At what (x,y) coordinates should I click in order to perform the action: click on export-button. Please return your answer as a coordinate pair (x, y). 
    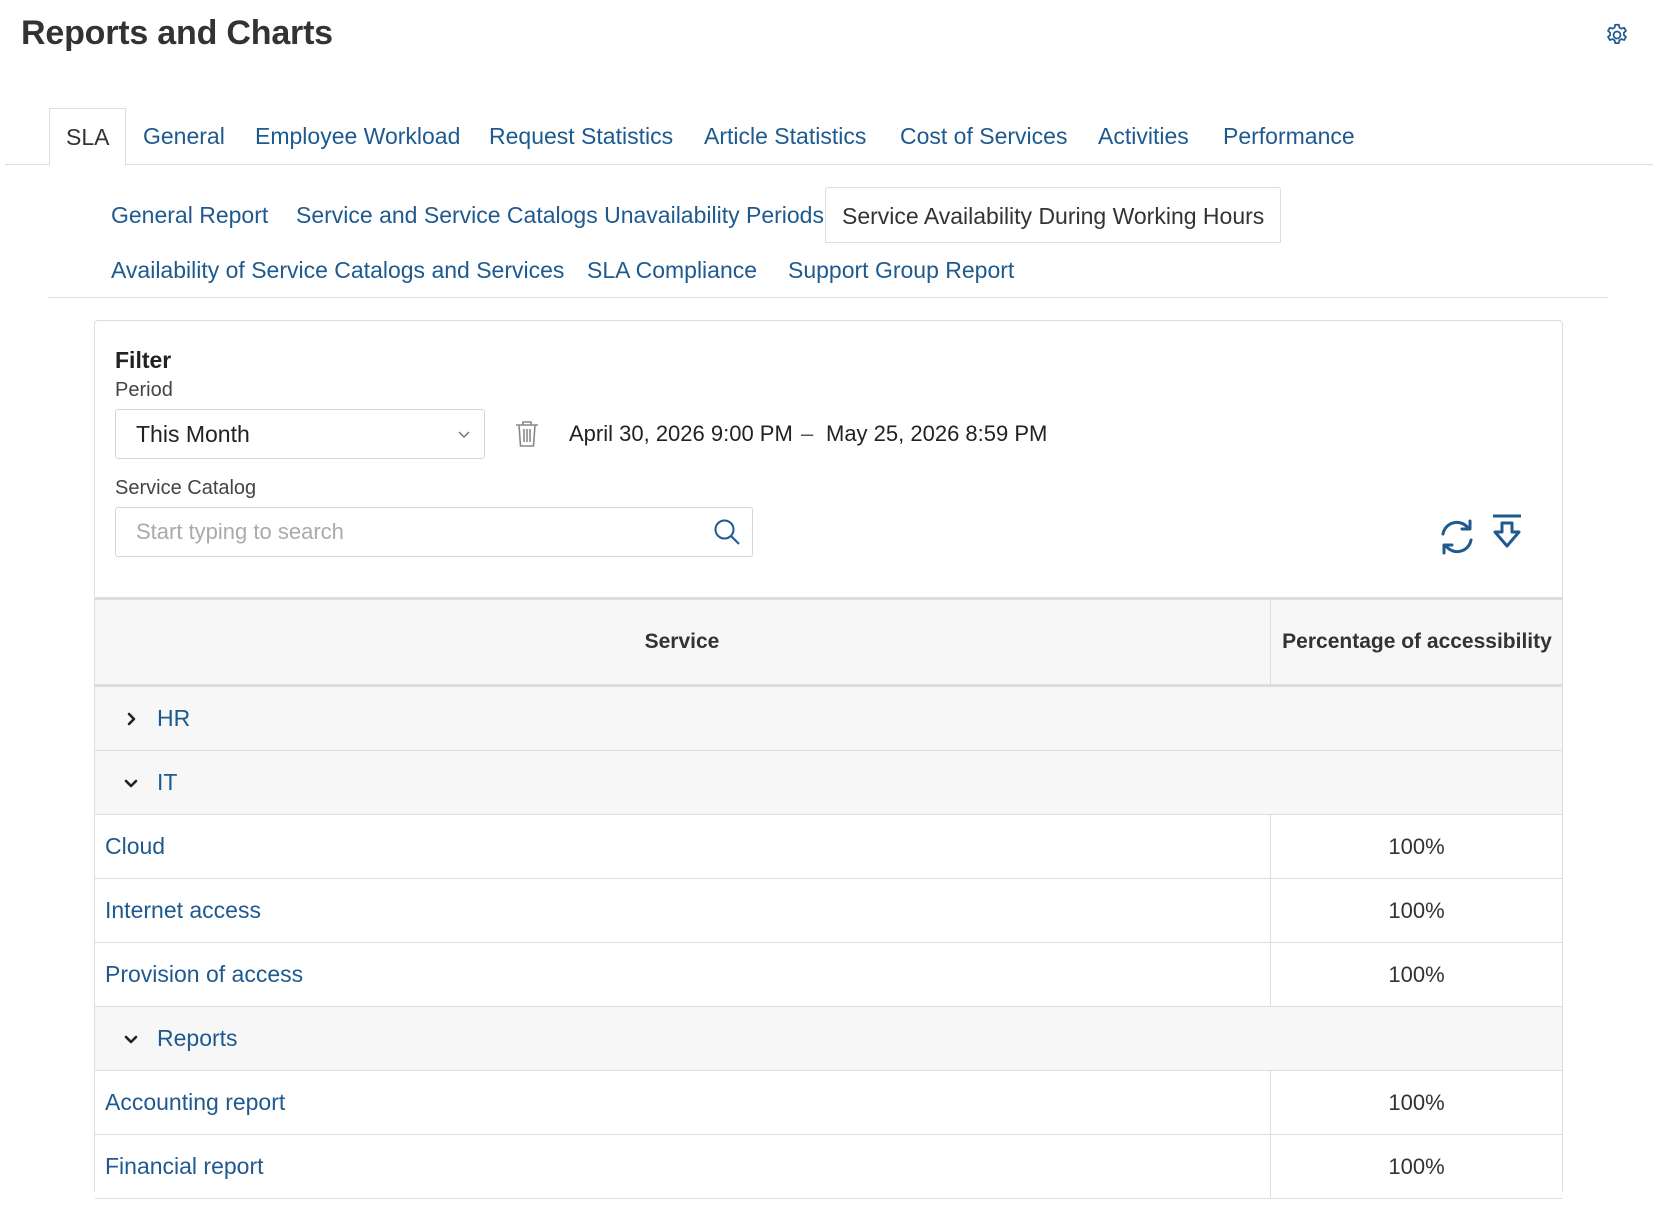
    Looking at the image, I should click on (1507, 533).